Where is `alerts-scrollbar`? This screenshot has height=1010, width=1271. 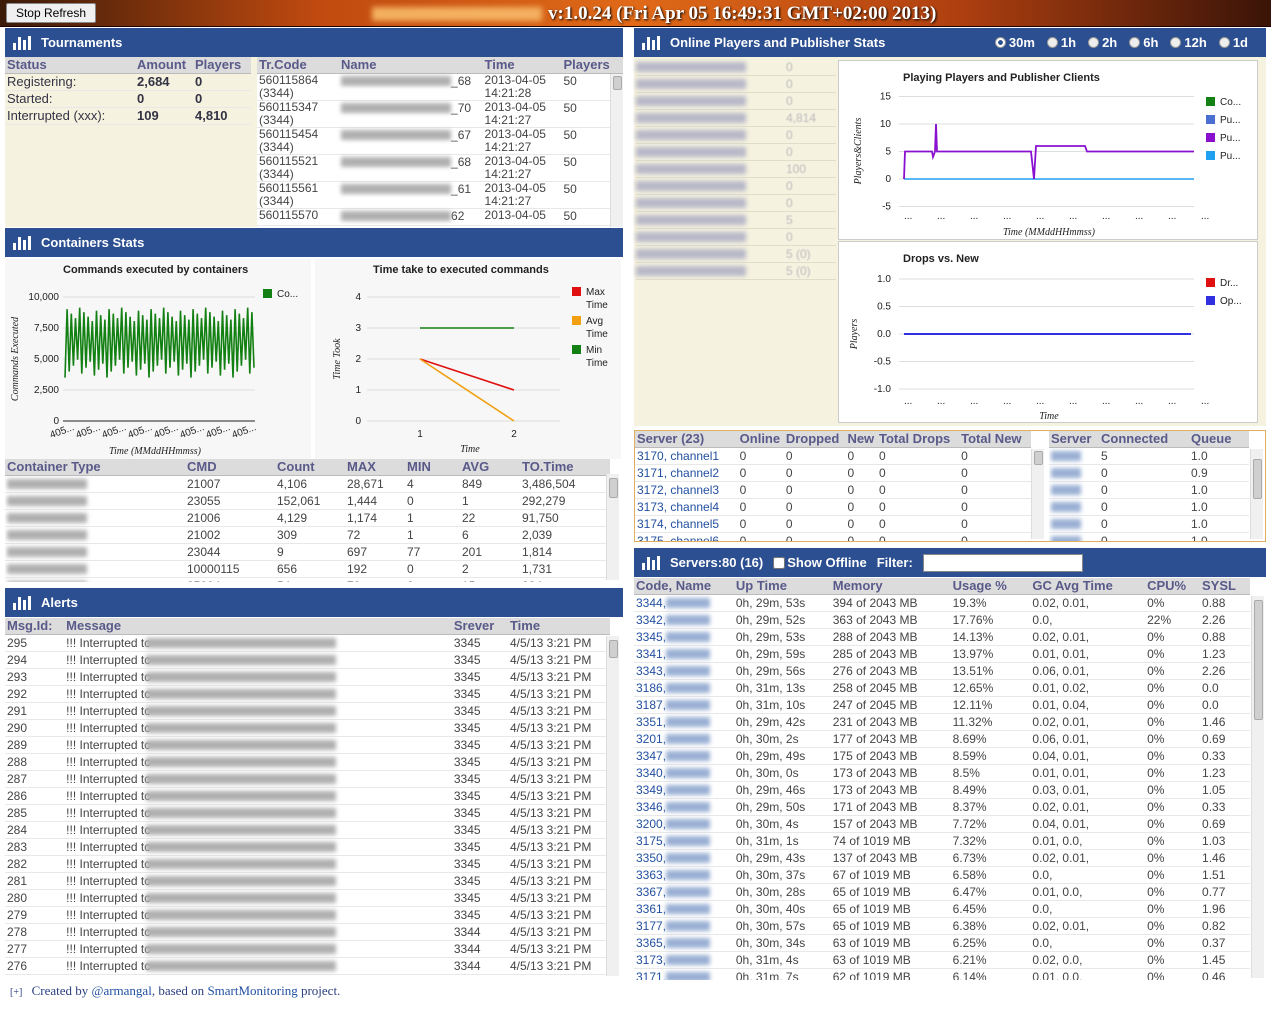 alerts-scrollbar is located at coordinates (612, 806).